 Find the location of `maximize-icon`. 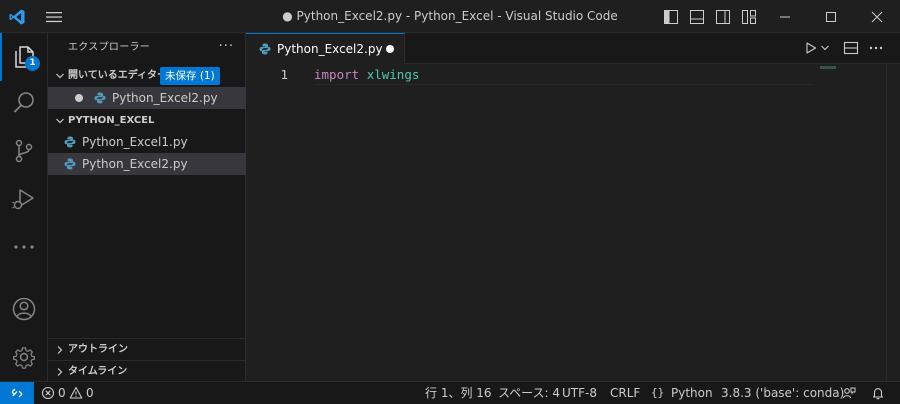

maximize-icon is located at coordinates (831, 16).